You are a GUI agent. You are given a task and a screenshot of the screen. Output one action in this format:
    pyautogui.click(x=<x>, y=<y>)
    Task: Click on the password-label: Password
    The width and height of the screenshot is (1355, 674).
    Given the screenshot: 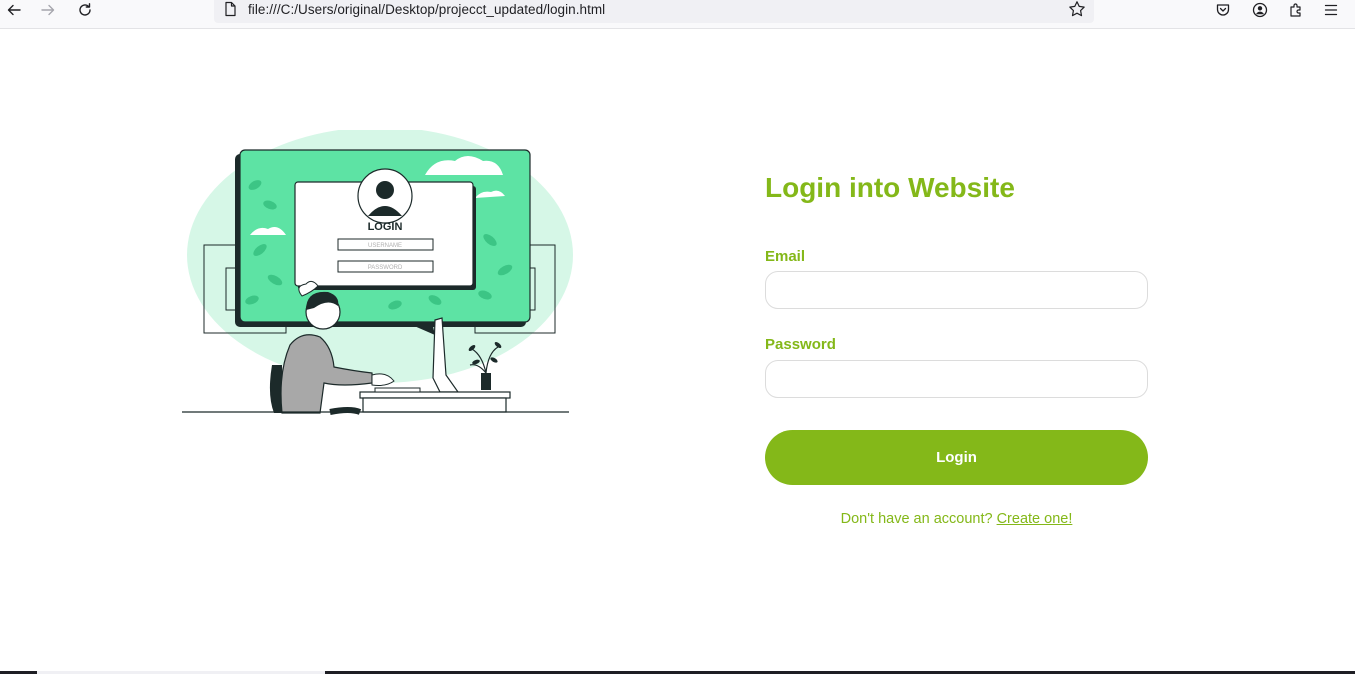 What is the action you would take?
    pyautogui.click(x=800, y=344)
    